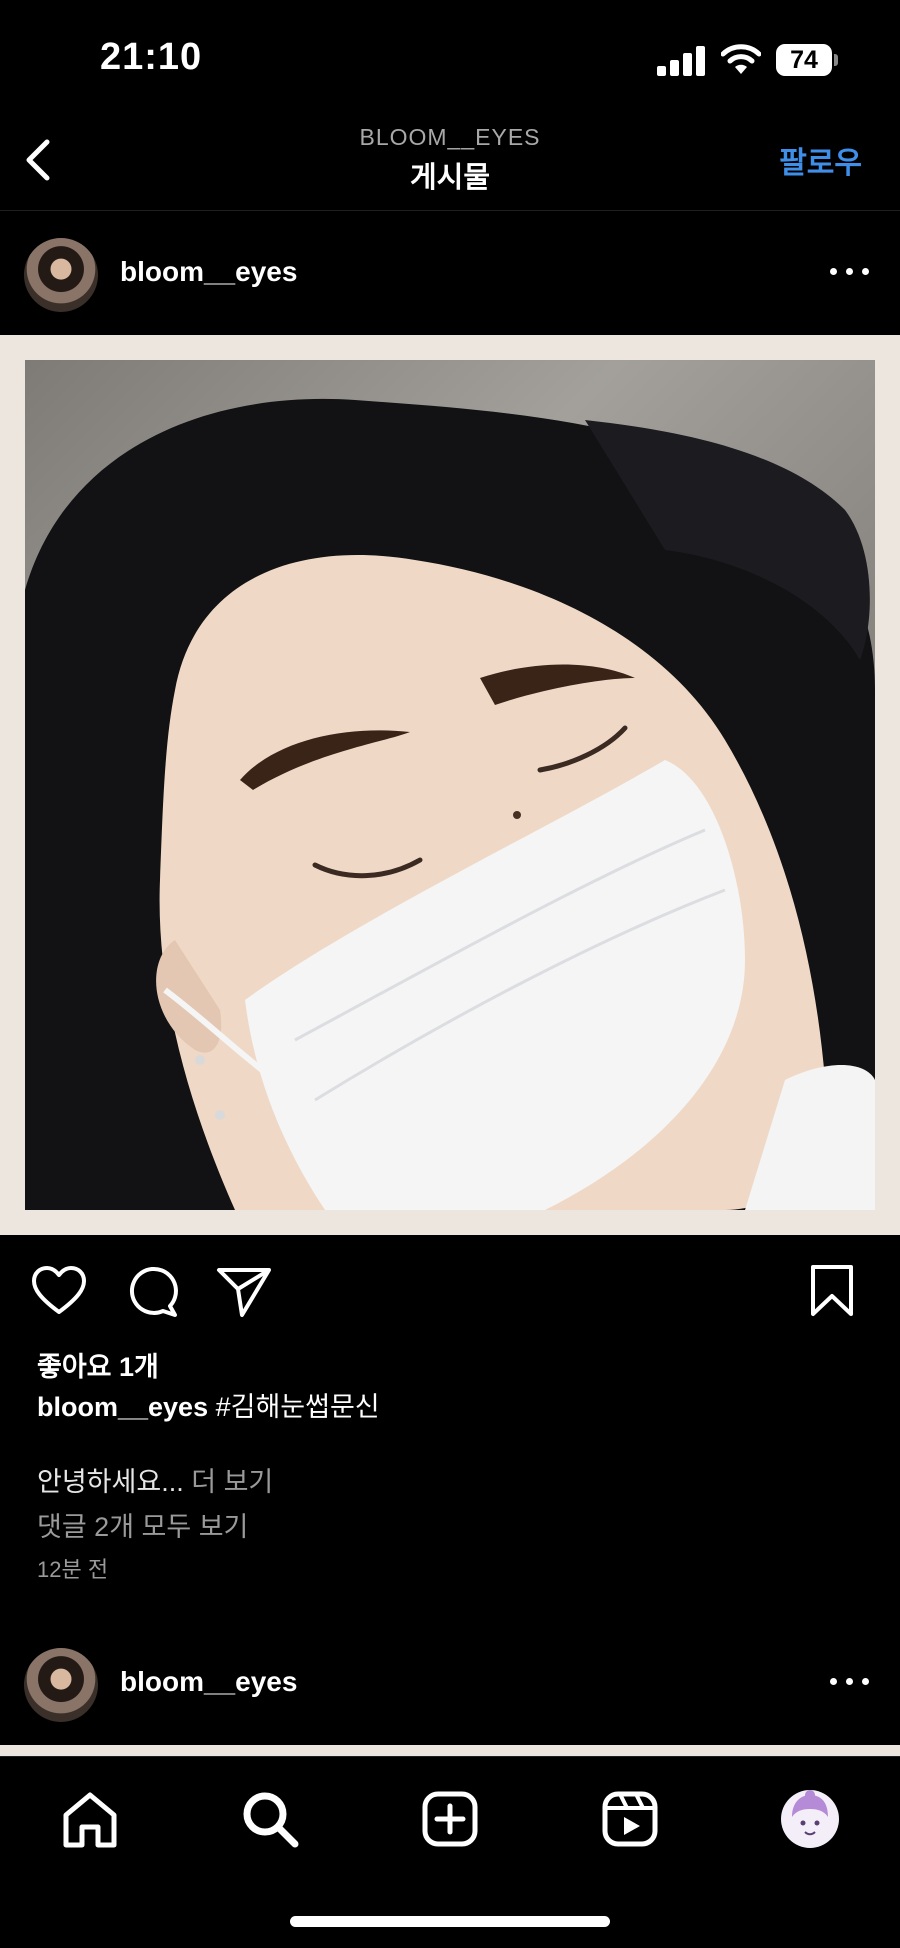 The height and width of the screenshot is (1948, 900). I want to click on battery-tip, so click(836, 60).